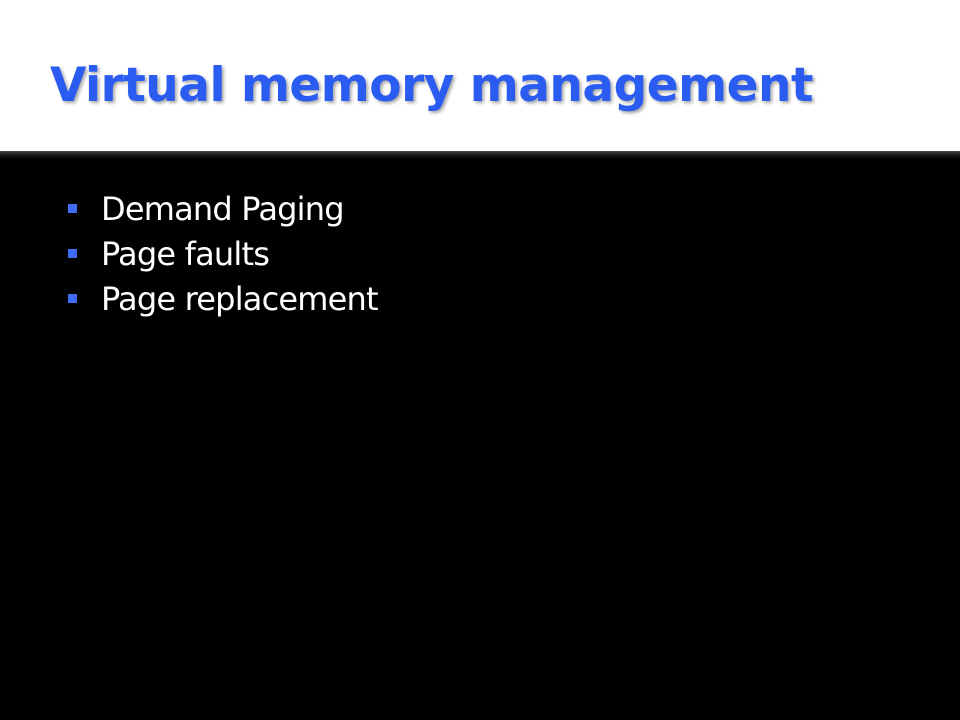  I want to click on bullet-text: Demand Paging, so click(223, 208).